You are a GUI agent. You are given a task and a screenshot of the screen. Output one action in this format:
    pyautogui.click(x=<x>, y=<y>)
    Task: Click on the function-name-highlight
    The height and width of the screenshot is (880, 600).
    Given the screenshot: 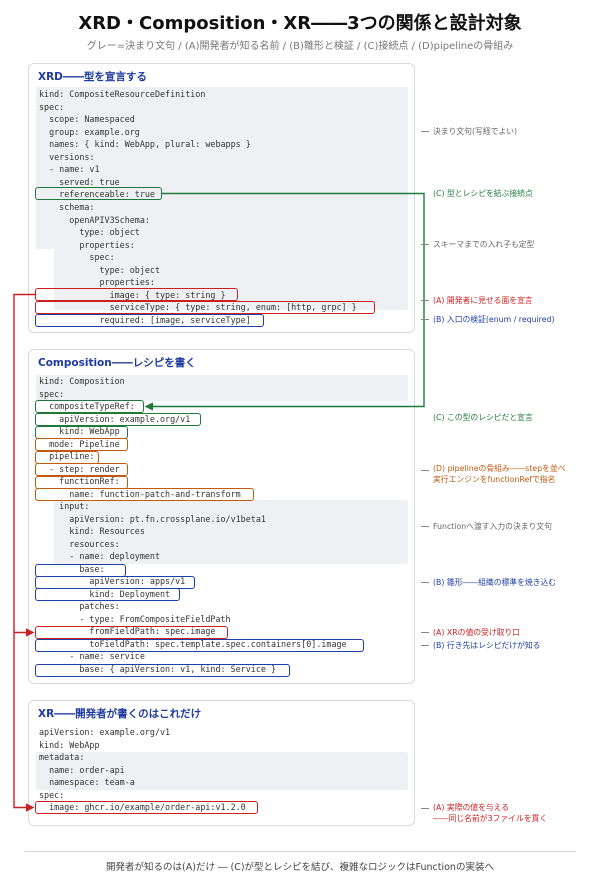 What is the action you would take?
    pyautogui.click(x=144, y=494)
    